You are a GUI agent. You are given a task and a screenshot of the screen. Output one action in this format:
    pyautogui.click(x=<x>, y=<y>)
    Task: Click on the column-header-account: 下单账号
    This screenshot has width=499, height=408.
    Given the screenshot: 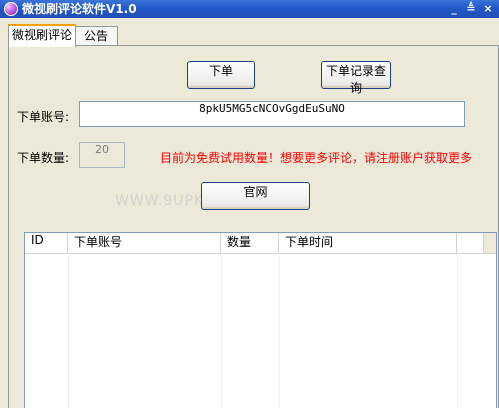 What is the action you would take?
    pyautogui.click(x=144, y=243)
    